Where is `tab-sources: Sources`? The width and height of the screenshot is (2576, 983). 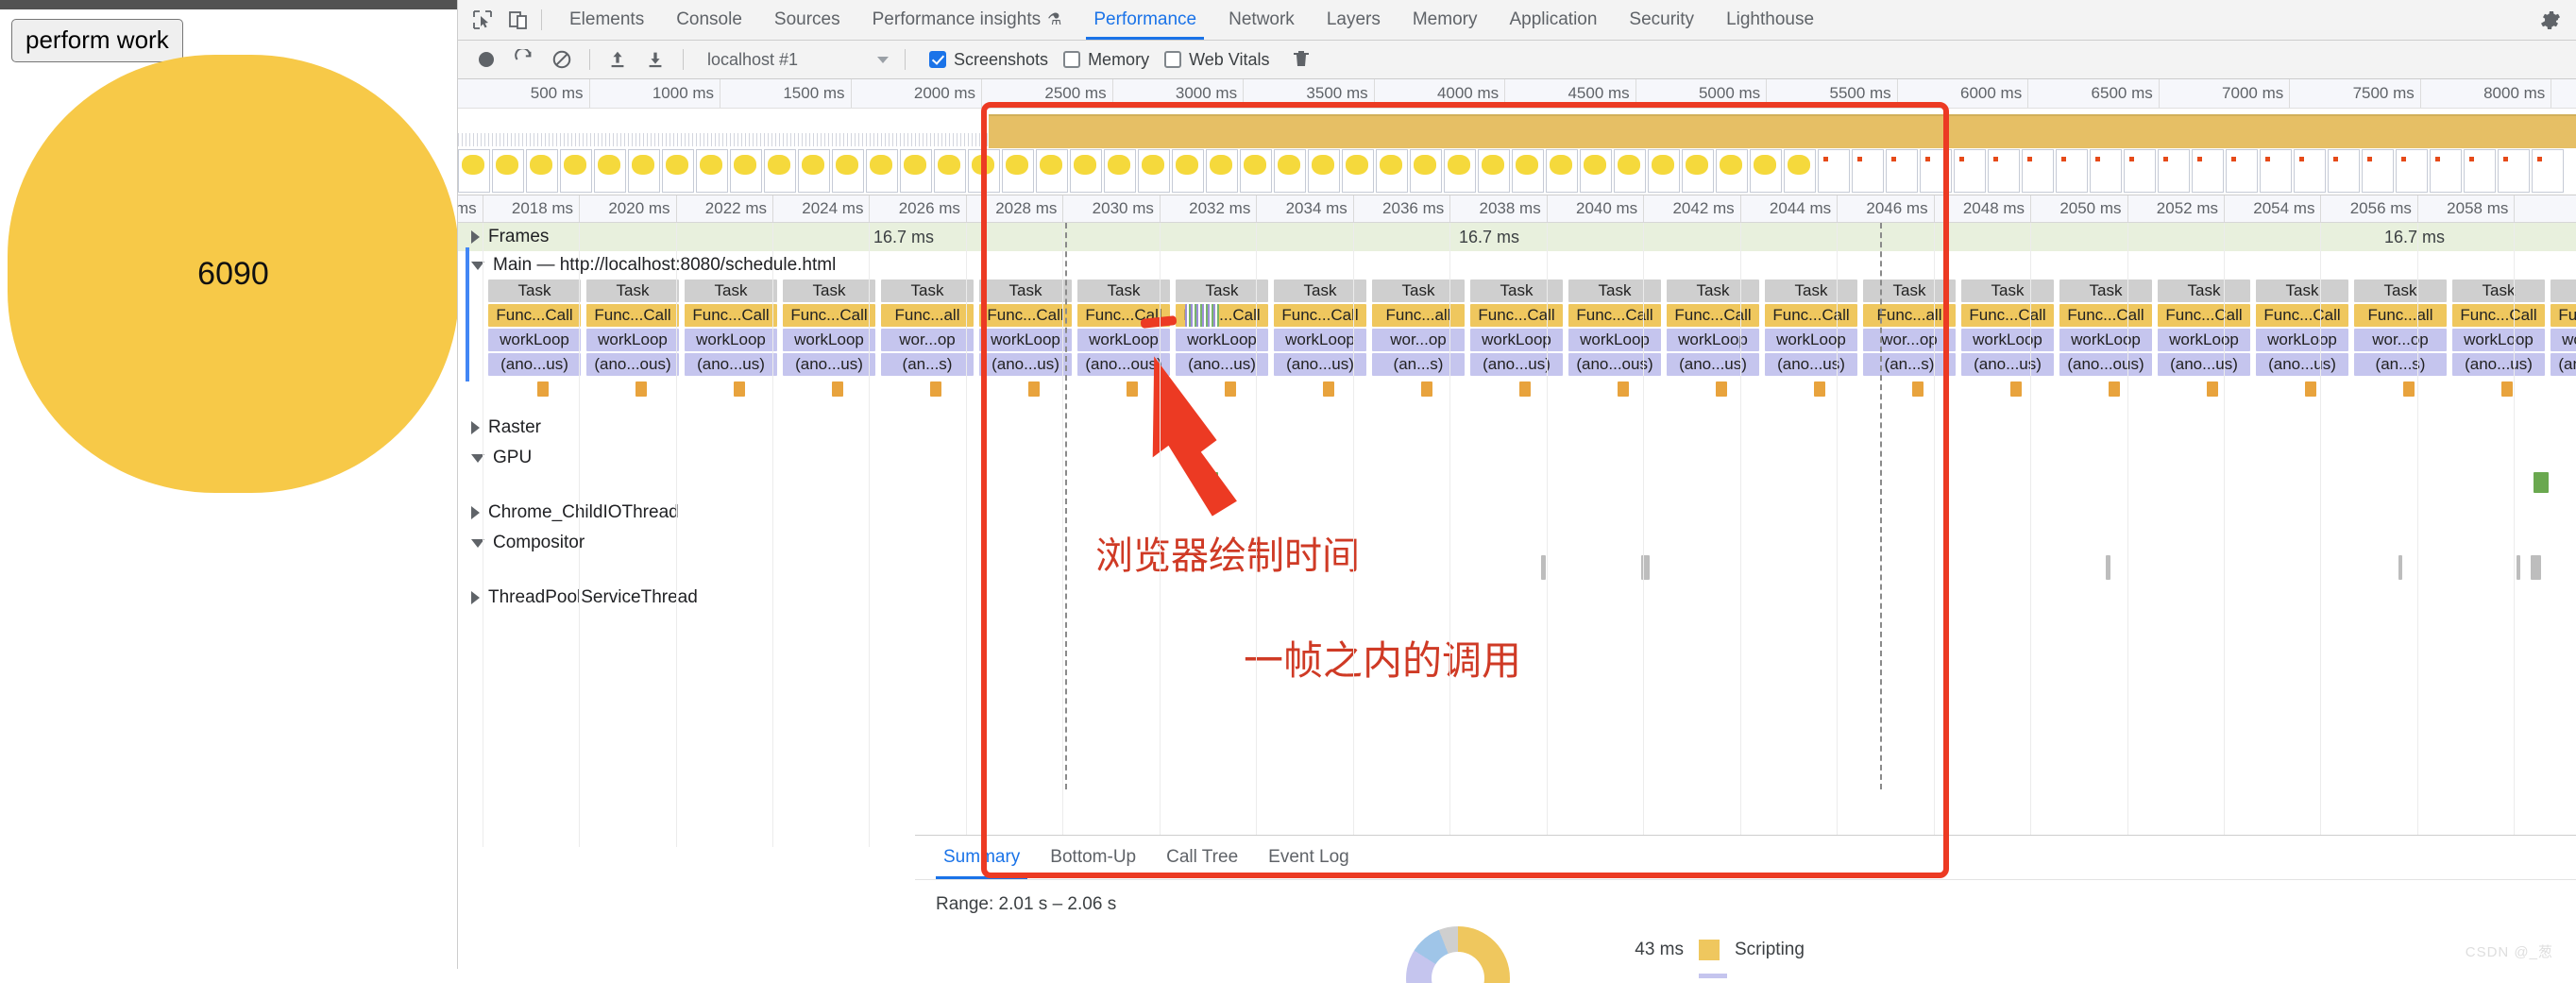
tab-sources: Sources is located at coordinates (807, 20).